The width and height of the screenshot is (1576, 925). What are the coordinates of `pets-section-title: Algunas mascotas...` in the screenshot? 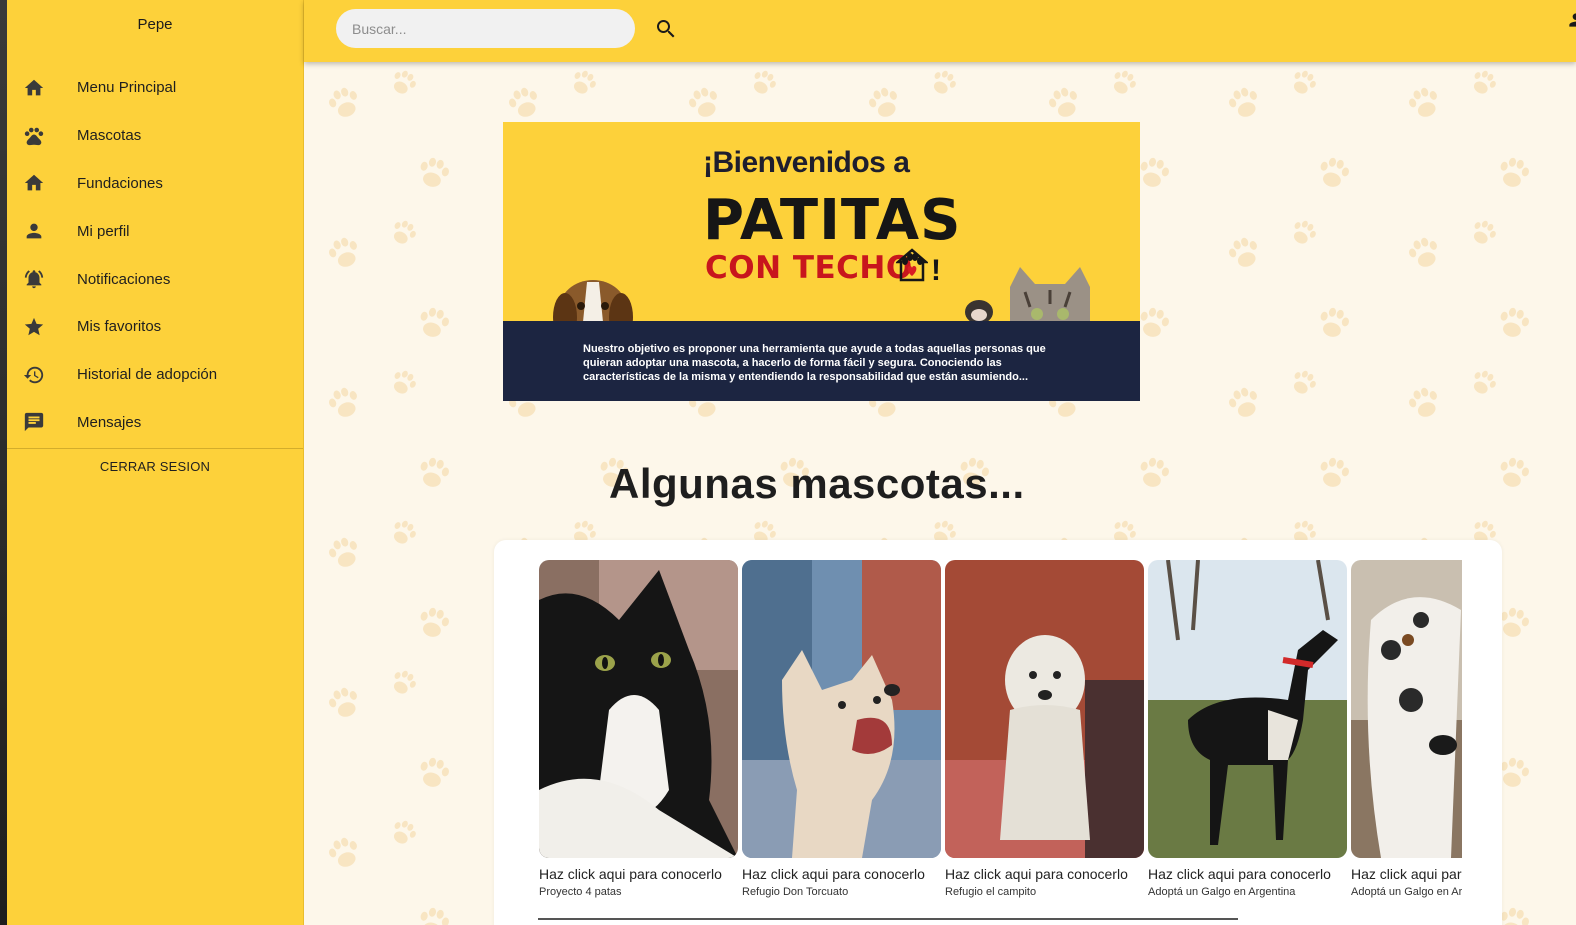 It's located at (817, 483).